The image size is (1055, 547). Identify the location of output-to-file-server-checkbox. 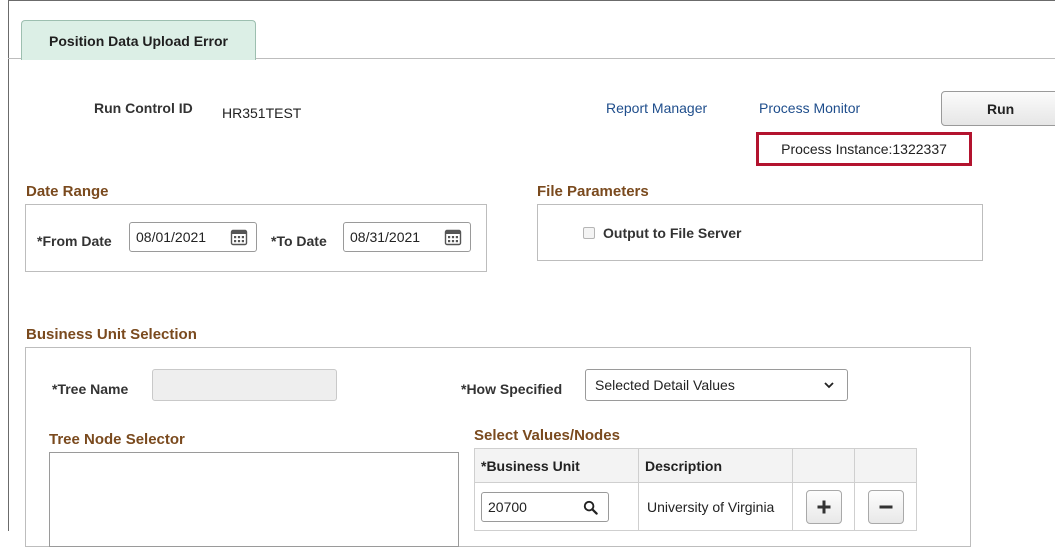
(589, 233).